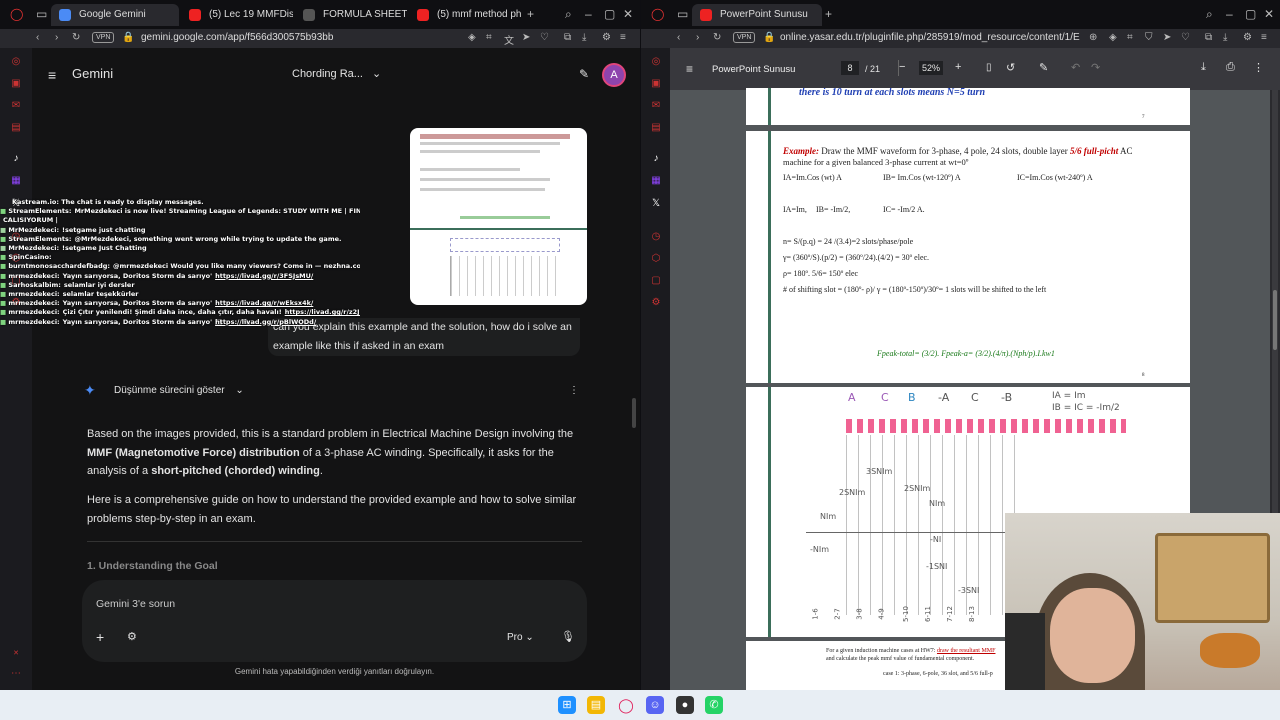 The height and width of the screenshot is (720, 1280). I want to click on avatar: A, so click(614, 75).